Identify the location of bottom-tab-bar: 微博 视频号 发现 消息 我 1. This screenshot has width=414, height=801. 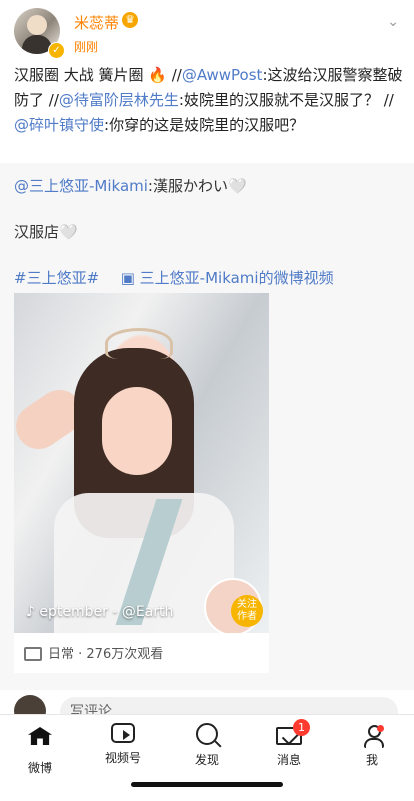
(207, 757).